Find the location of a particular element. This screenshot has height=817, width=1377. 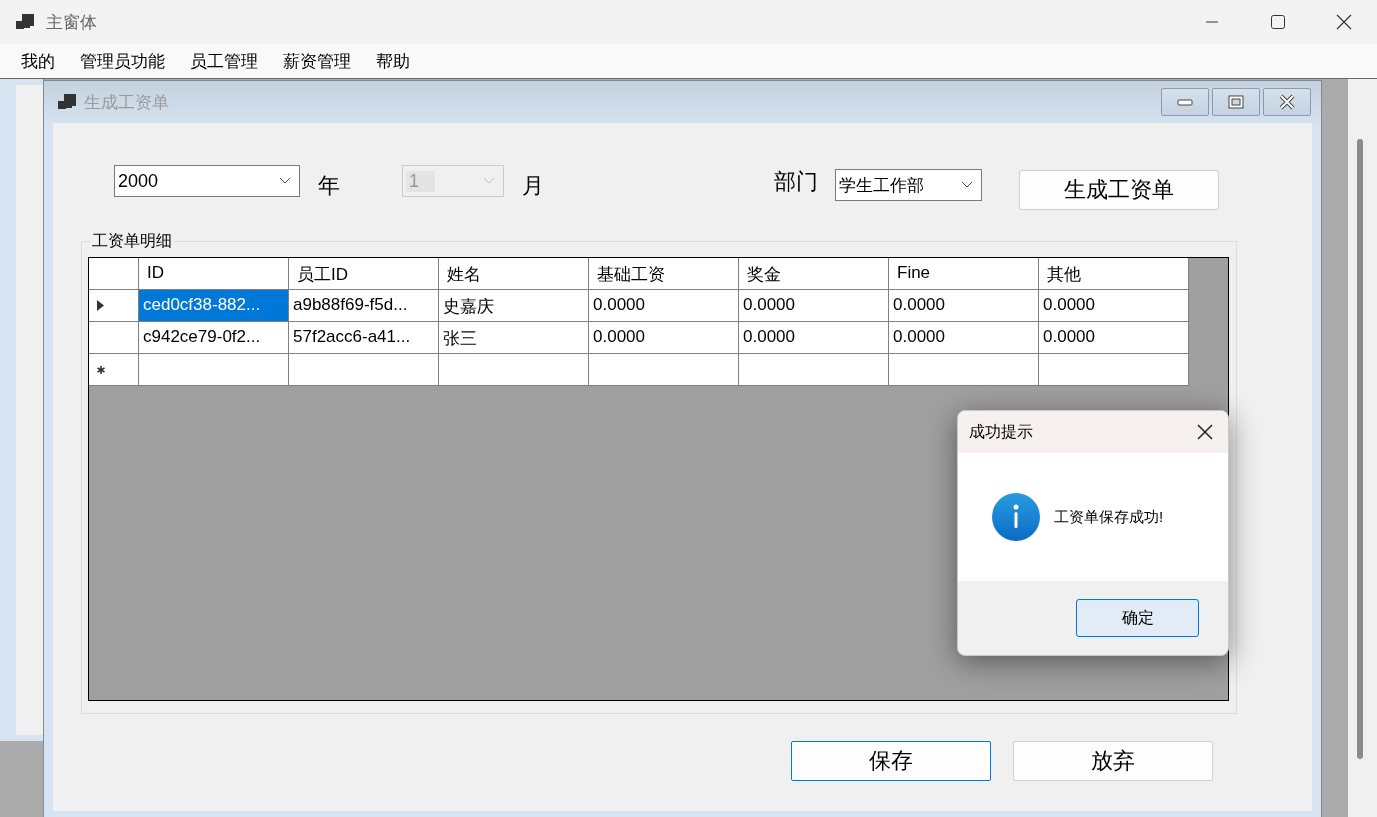

dialog-title: 成功提示 is located at coordinates (1001, 431).